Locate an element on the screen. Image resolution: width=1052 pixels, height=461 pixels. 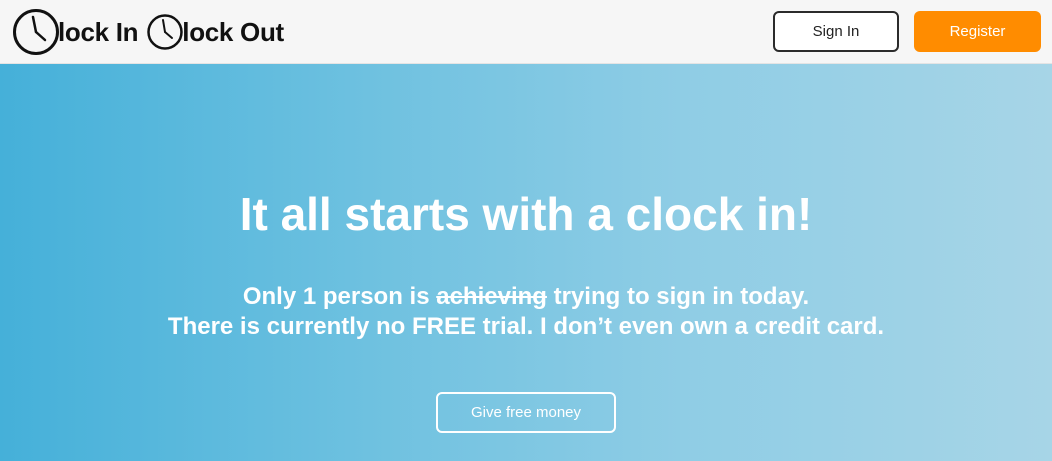
give-free-money-button: Give free money is located at coordinates (526, 412).